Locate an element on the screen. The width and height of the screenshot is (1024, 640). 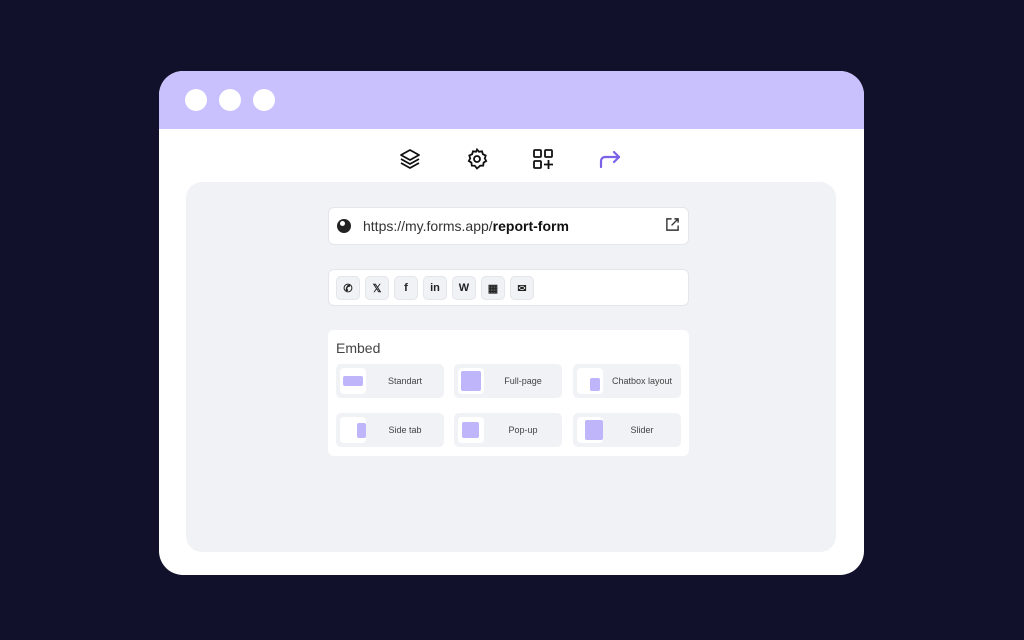
form-url-field: https://my.forms.app/report-form is located at coordinates (508, 226).